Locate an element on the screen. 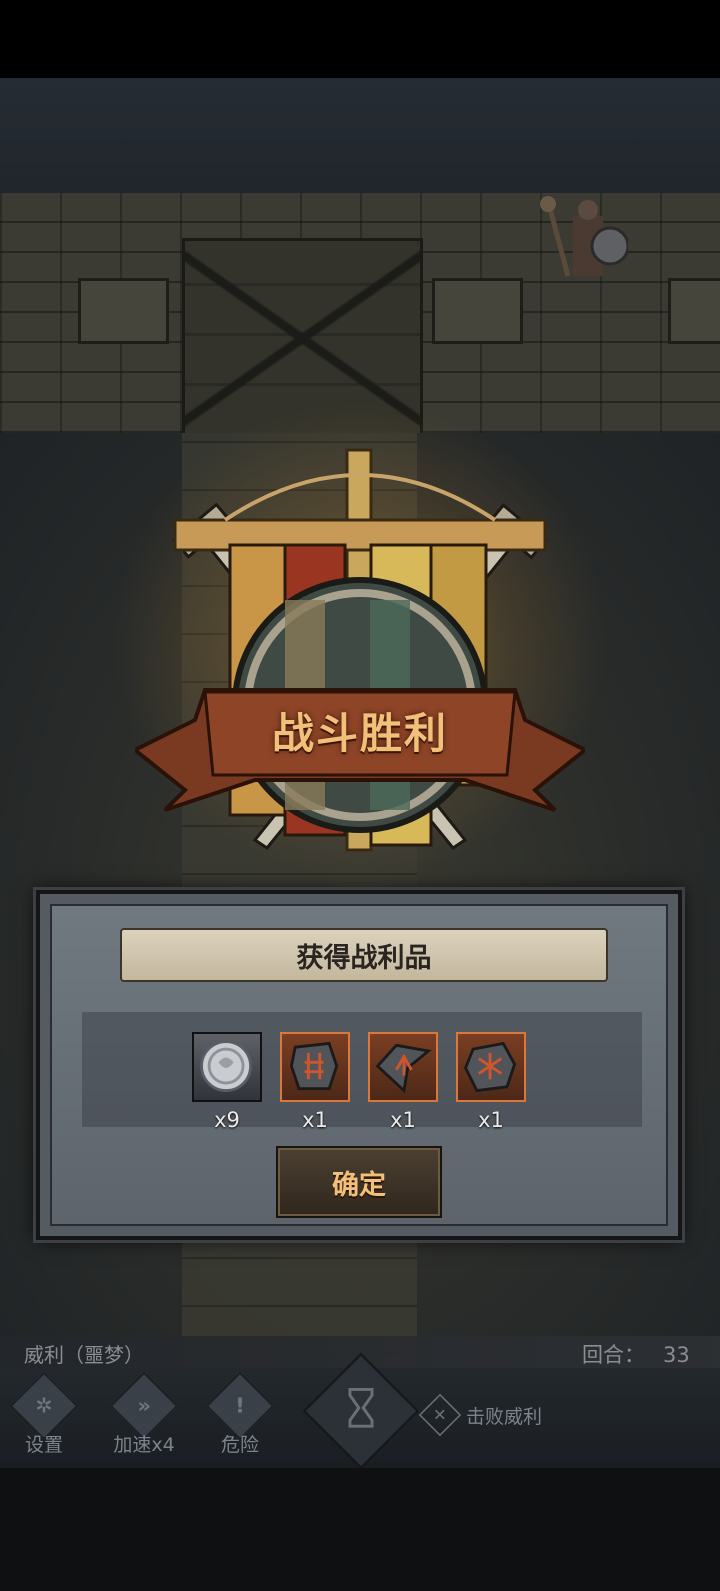 This screenshot has width=720, height=1591. boss-name: 威利（噩梦） is located at coordinates (84, 1355).